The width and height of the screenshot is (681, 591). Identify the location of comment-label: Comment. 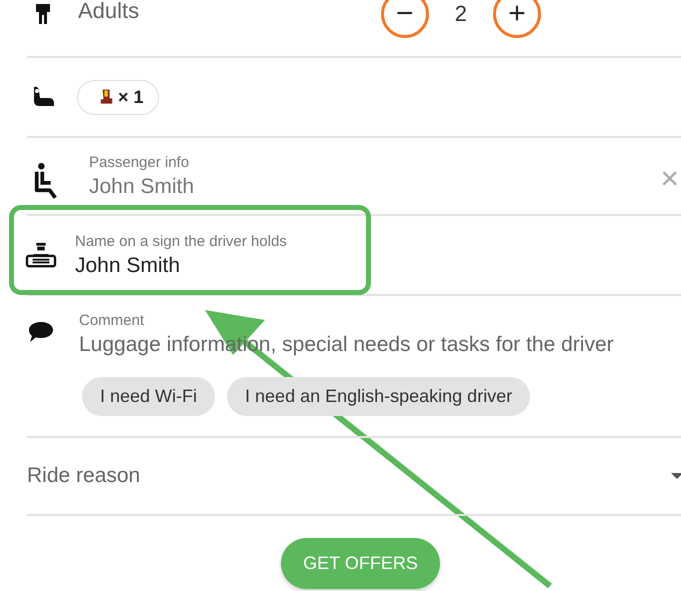
(112, 320).